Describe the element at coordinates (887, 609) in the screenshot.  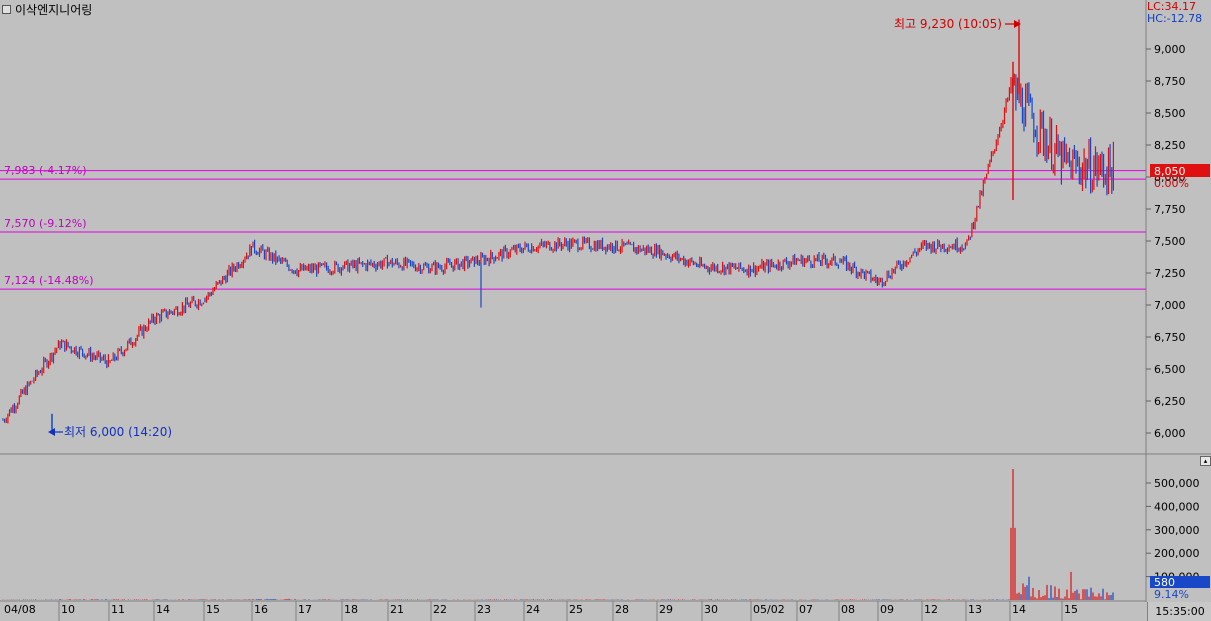
I see `date-tick-label: 09` at that location.